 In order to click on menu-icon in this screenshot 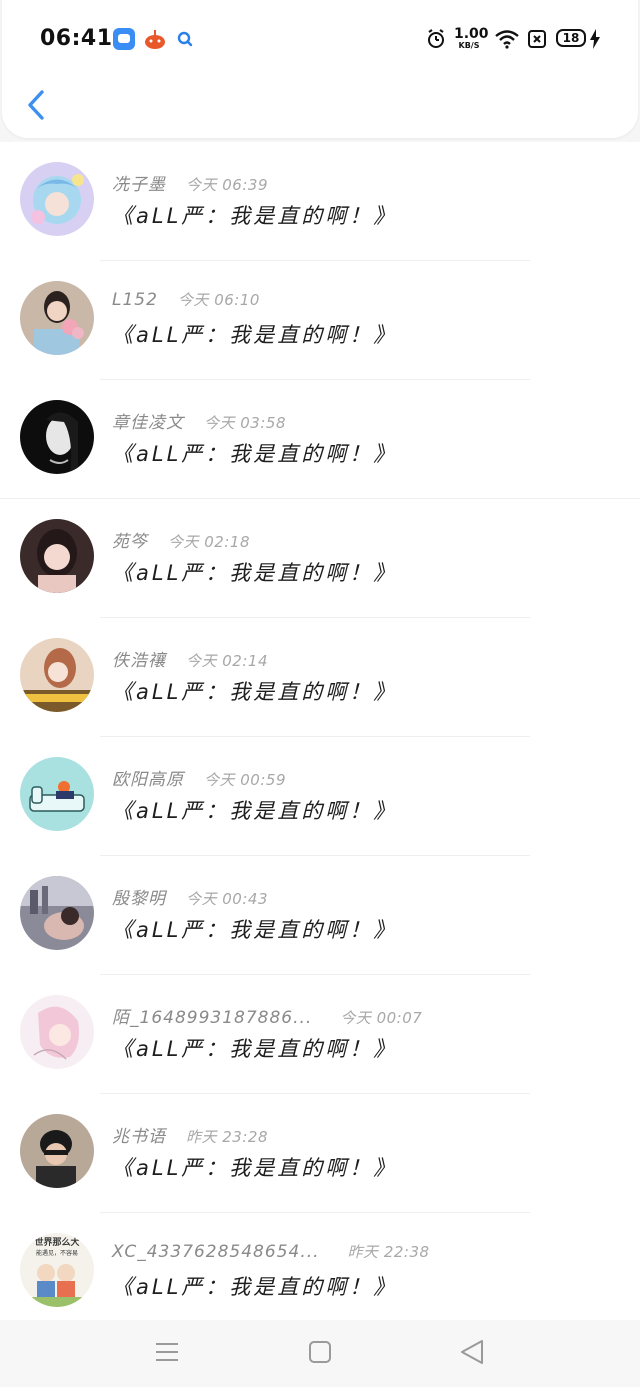, I will do `click(167, 1352)`.